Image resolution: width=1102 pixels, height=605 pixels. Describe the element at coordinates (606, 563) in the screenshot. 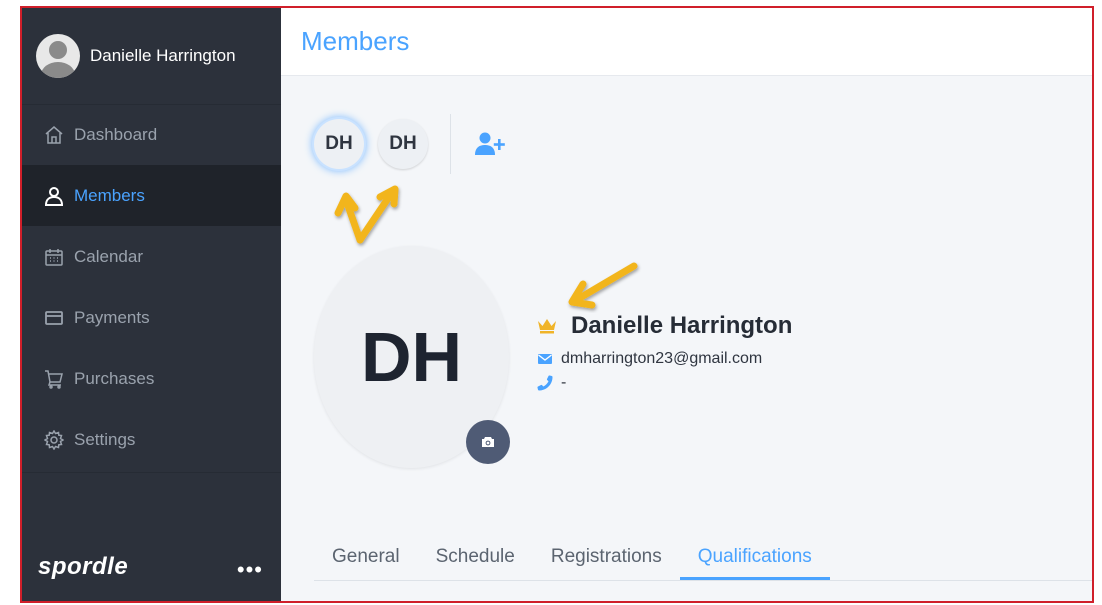

I see `tab-registrations: Registrations` at that location.